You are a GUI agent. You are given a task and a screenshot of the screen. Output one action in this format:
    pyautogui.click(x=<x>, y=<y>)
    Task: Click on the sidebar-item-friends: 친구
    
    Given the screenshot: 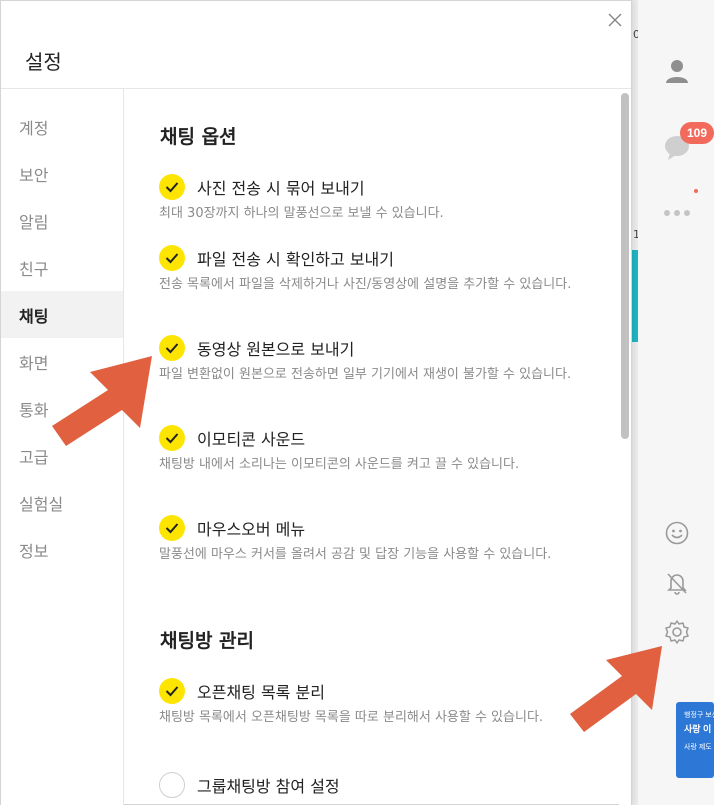 What is the action you would take?
    pyautogui.click(x=62, y=267)
    